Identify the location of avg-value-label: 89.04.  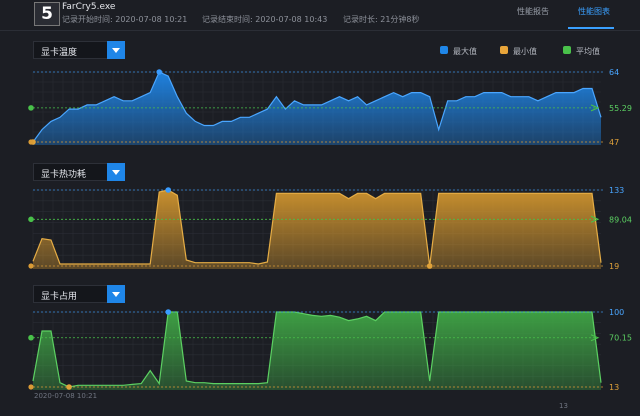
(620, 219).